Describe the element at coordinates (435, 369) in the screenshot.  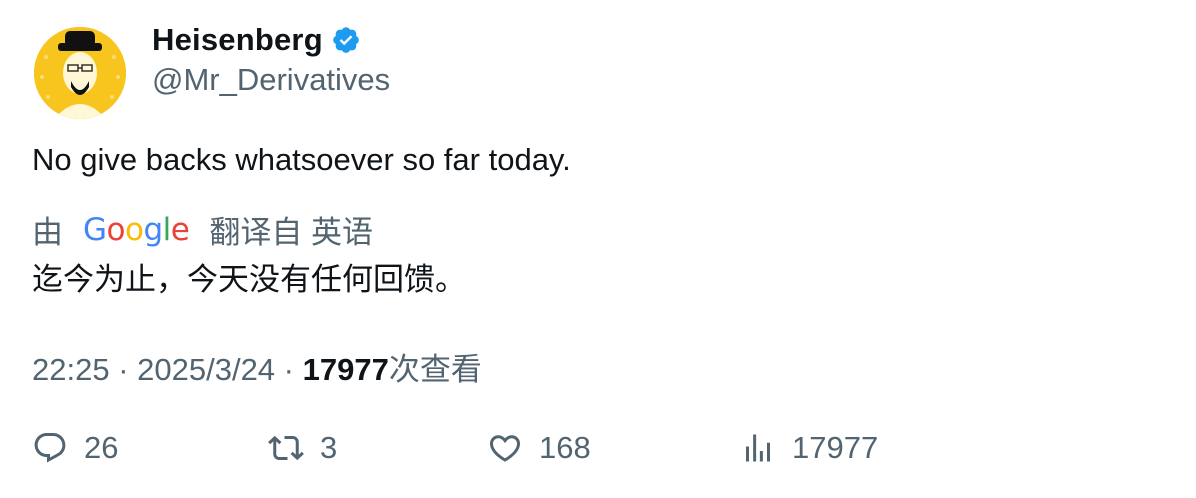
I see `views-label: 次查看` at that location.